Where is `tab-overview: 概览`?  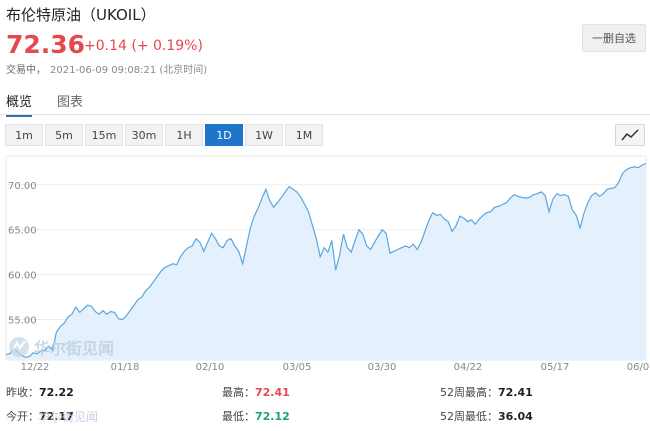
tab-overview: 概览 is located at coordinates (19, 104).